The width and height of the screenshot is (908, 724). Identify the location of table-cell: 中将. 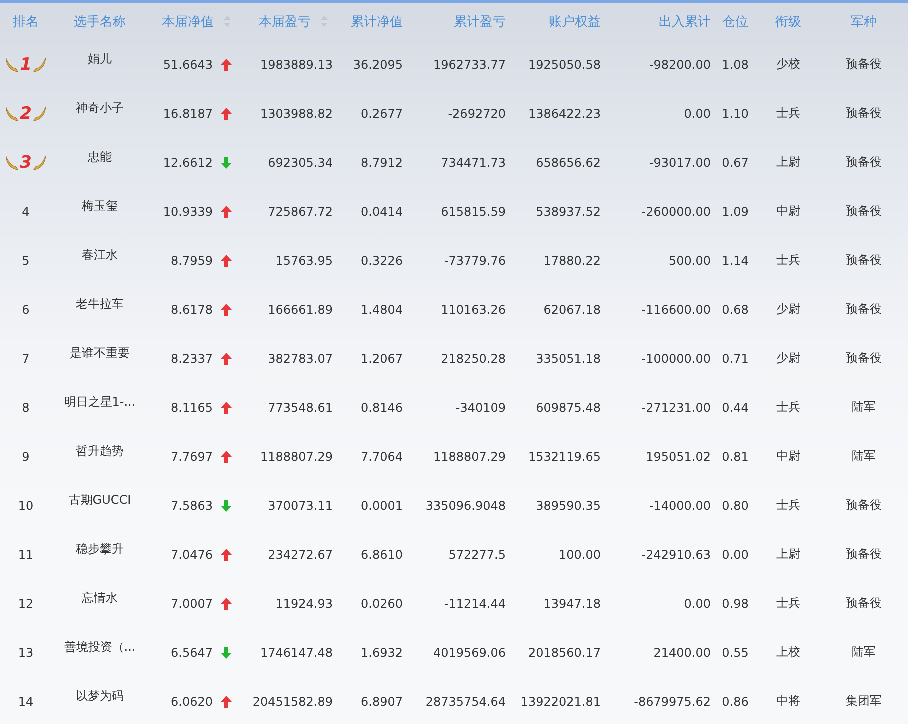
(788, 701).